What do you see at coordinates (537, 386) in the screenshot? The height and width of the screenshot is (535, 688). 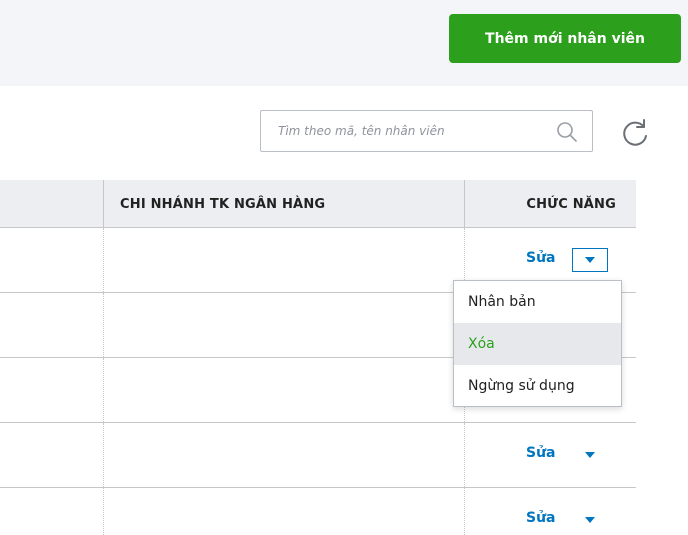 I see `menu-item-deactivate: Ngừng sử dụng` at bounding box center [537, 386].